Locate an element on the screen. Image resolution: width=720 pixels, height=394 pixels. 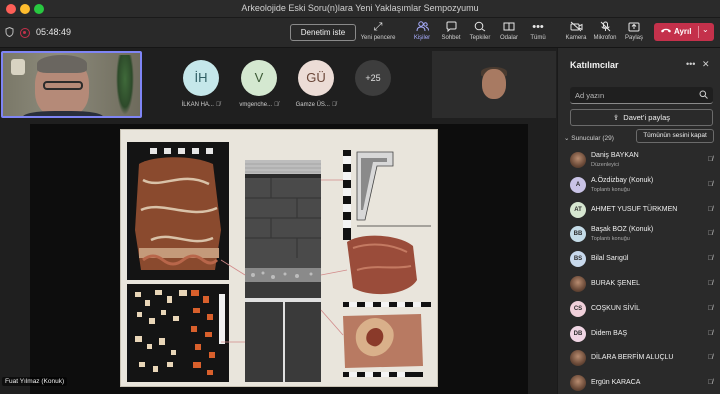
video-person is located at coordinates (494, 84).